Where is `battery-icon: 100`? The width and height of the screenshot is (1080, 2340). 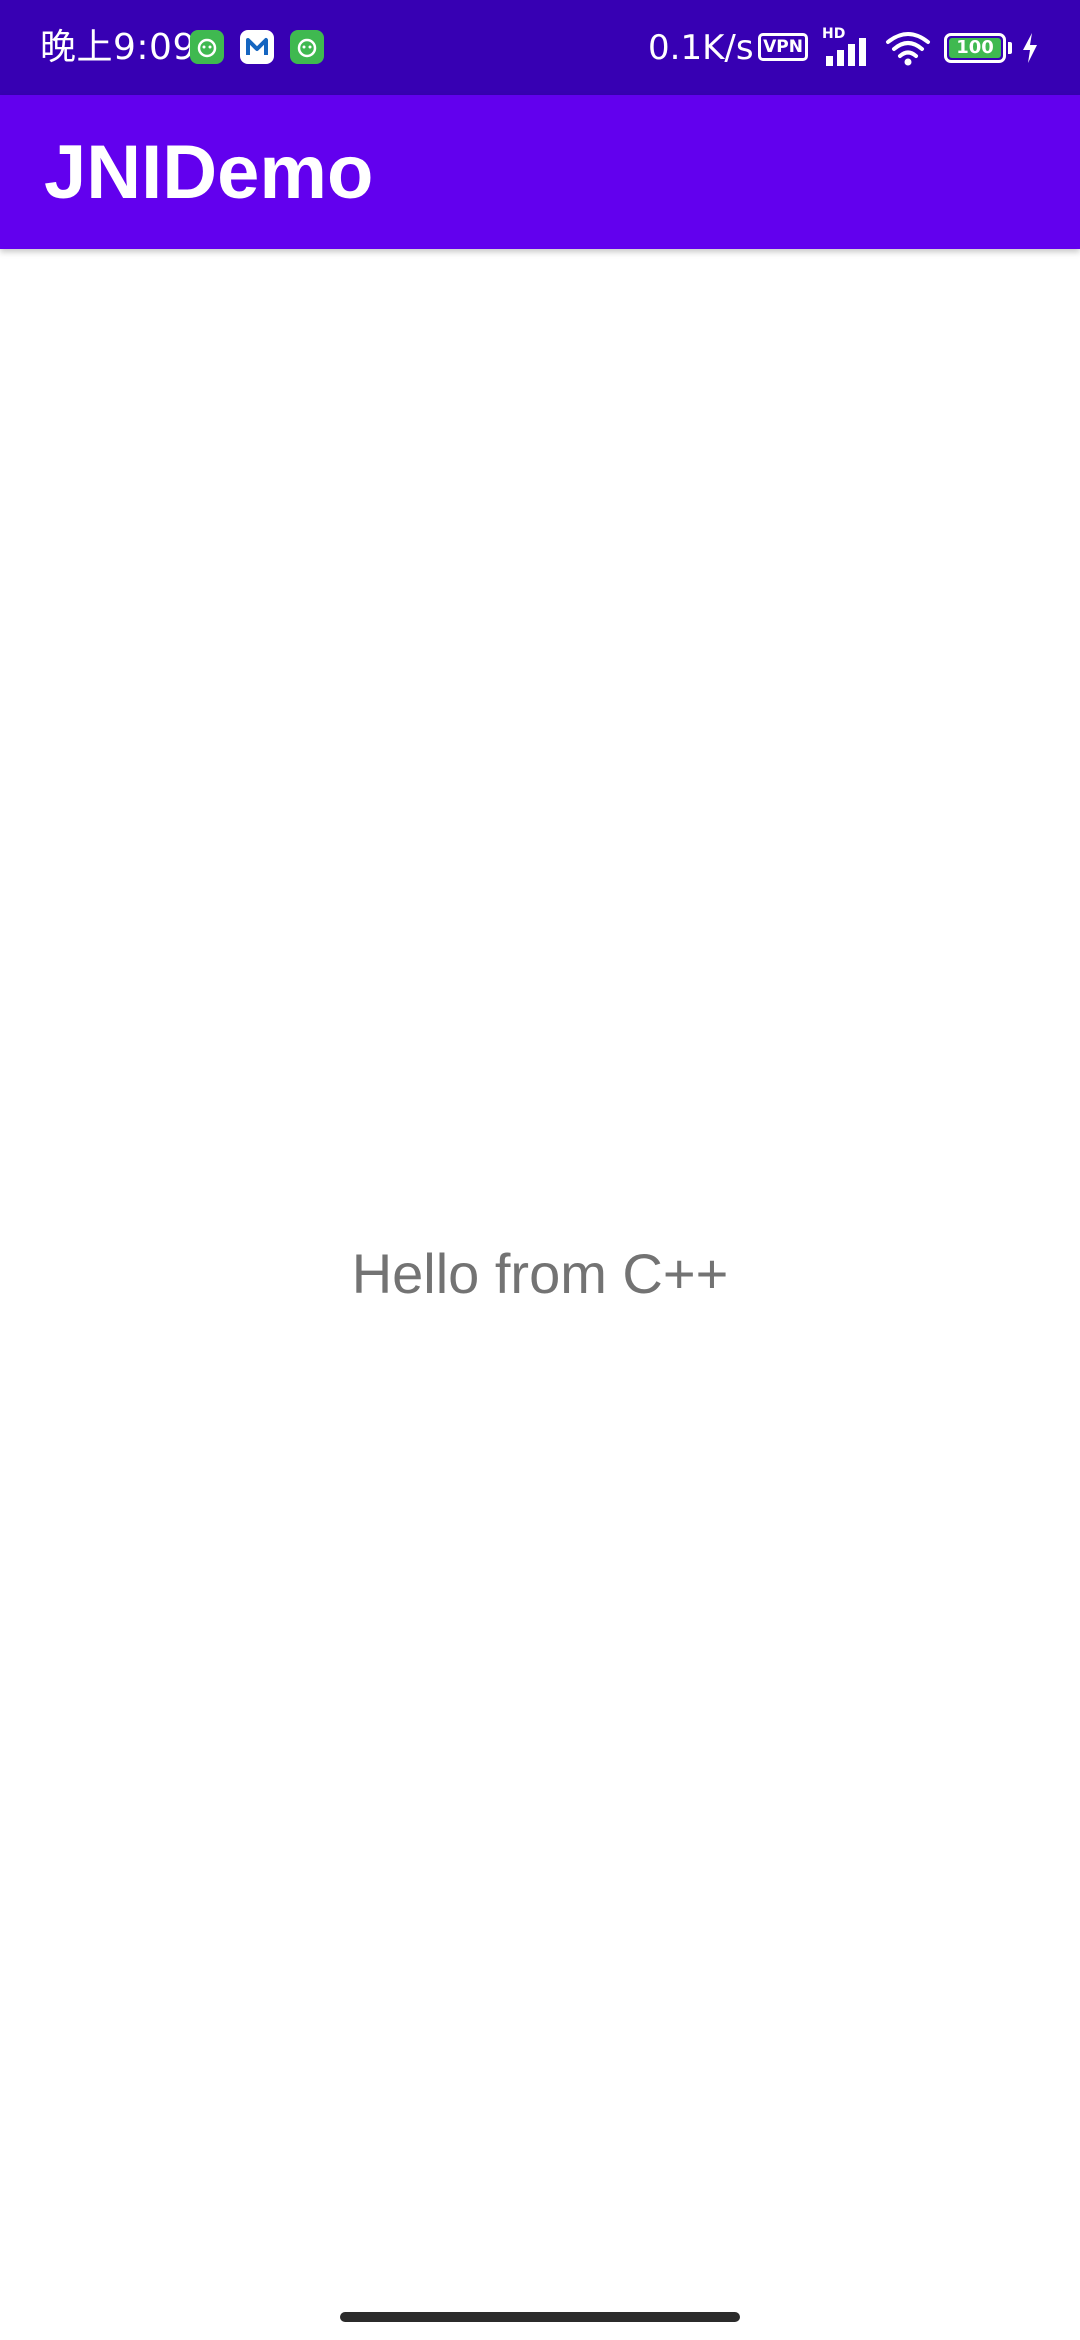
battery-icon: 100 is located at coordinates (975, 48).